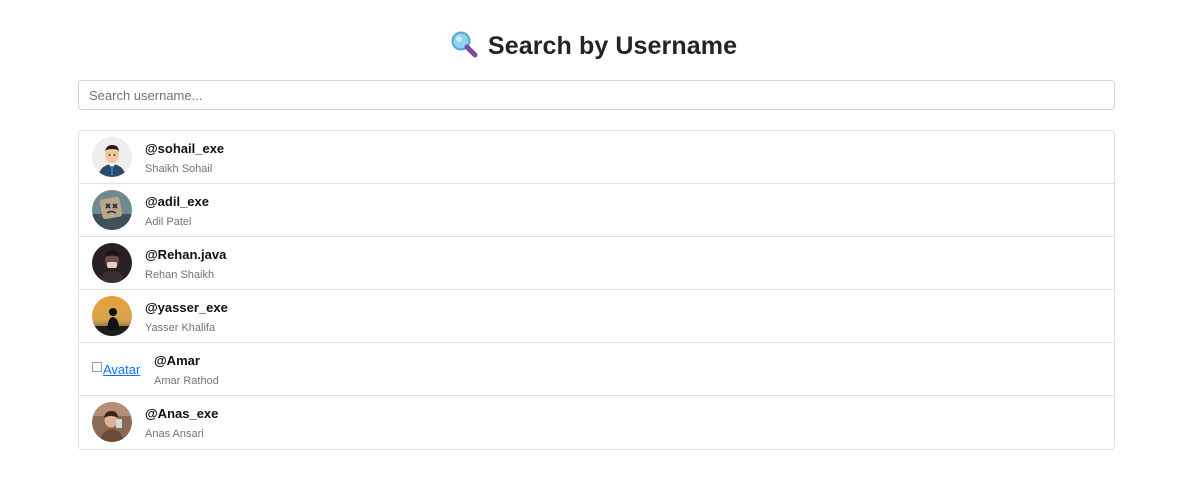 Image resolution: width=1187 pixels, height=503 pixels. What do you see at coordinates (177, 201) in the screenshot?
I see `username: @adil_exe` at bounding box center [177, 201].